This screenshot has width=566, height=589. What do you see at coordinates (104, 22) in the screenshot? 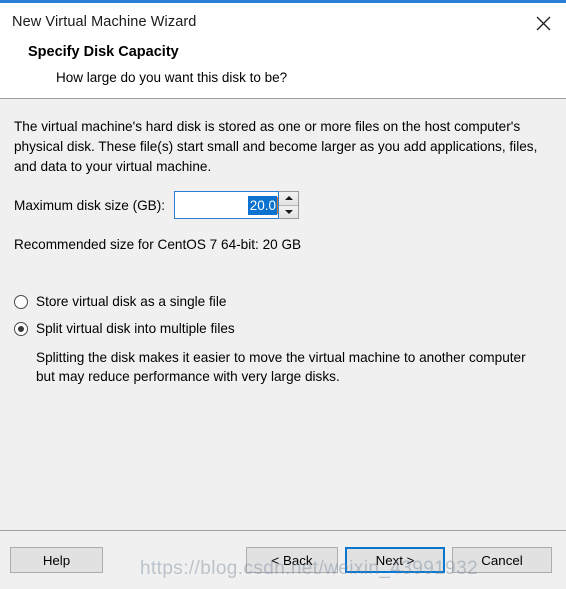
I see `window-title: New Virtual Machine Wizard` at bounding box center [104, 22].